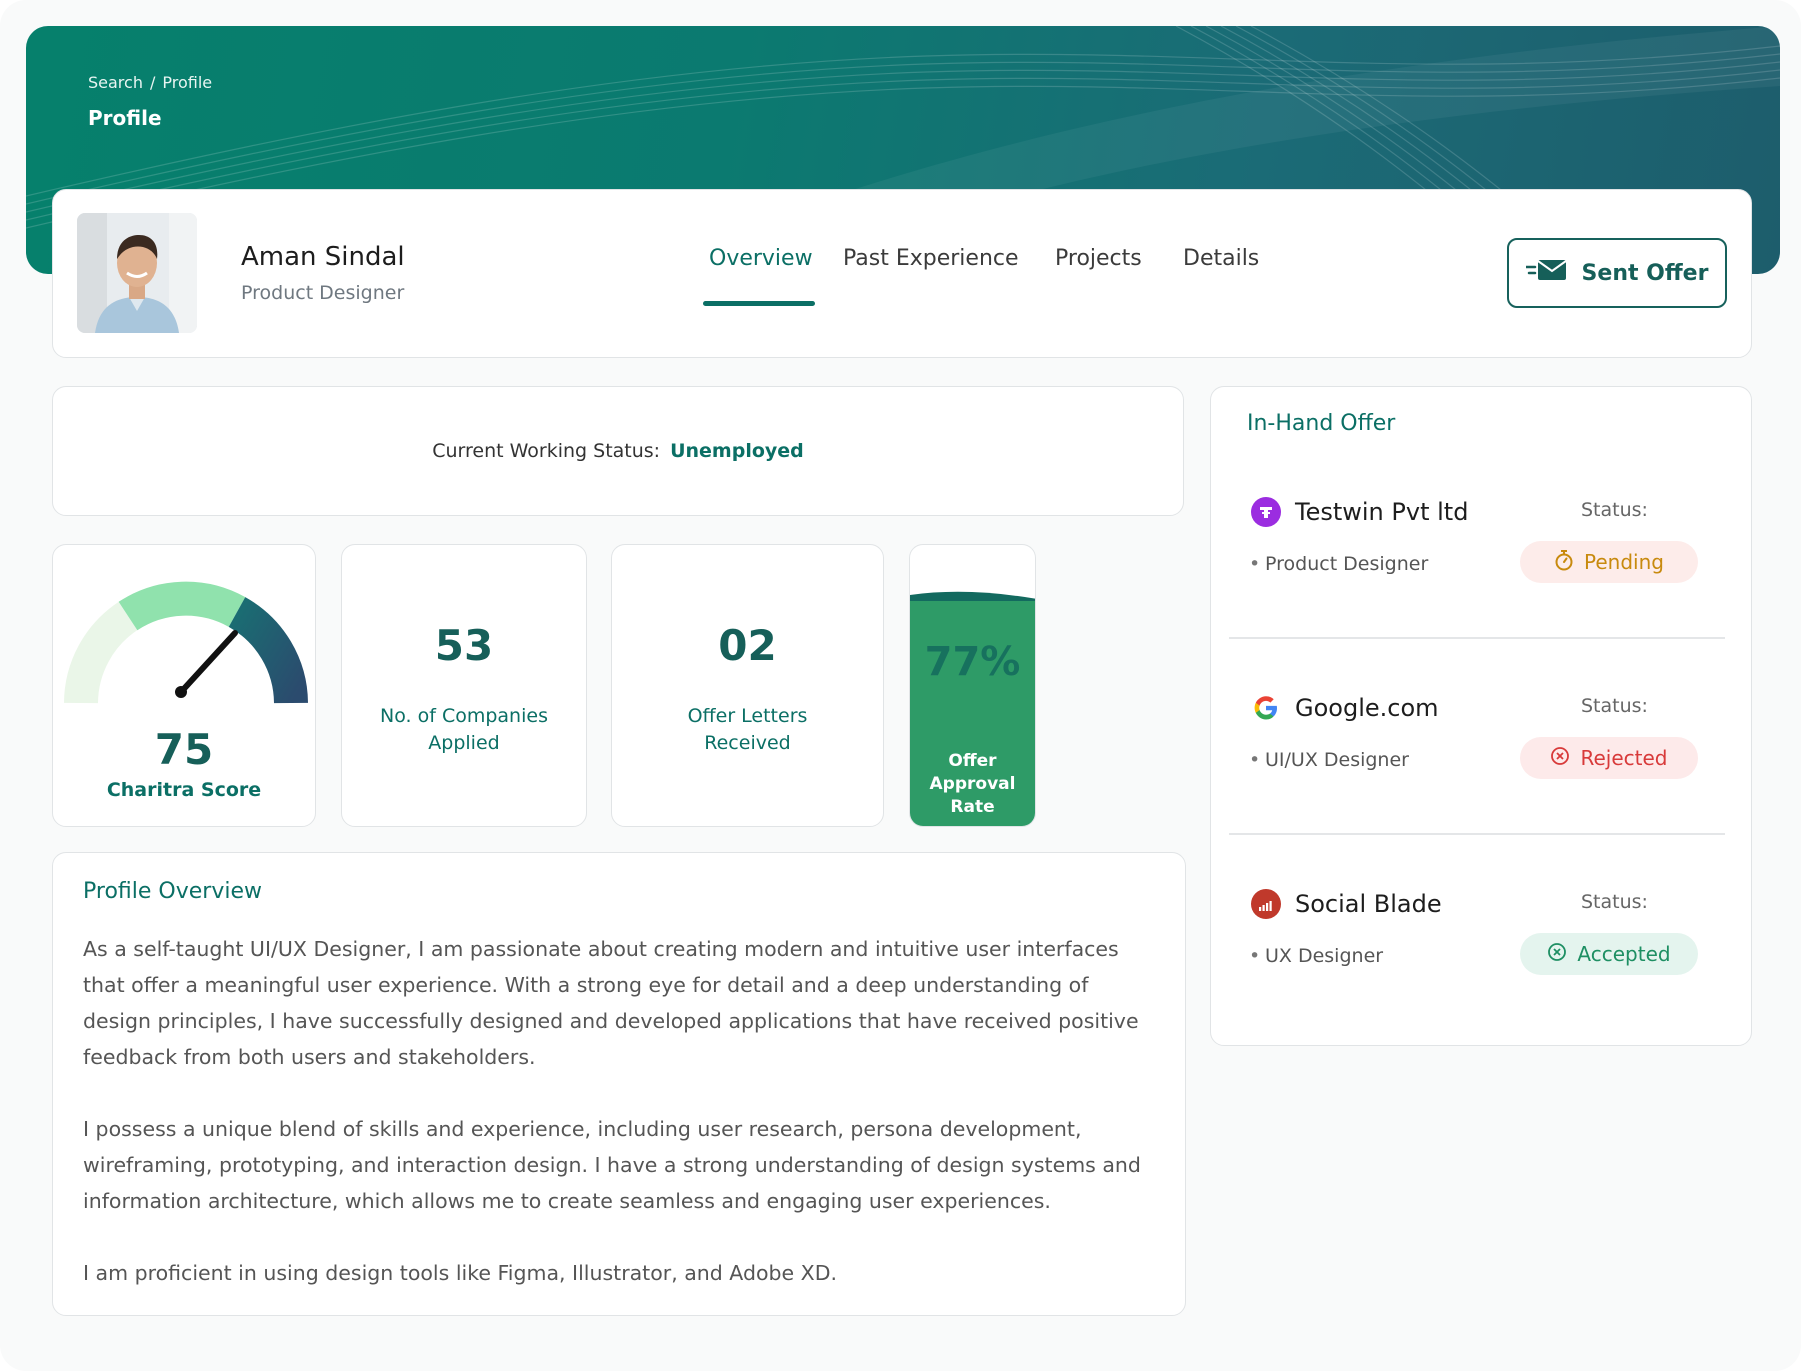  Describe the element at coordinates (1557, 954) in the screenshot. I see `check-circle-icon` at that location.